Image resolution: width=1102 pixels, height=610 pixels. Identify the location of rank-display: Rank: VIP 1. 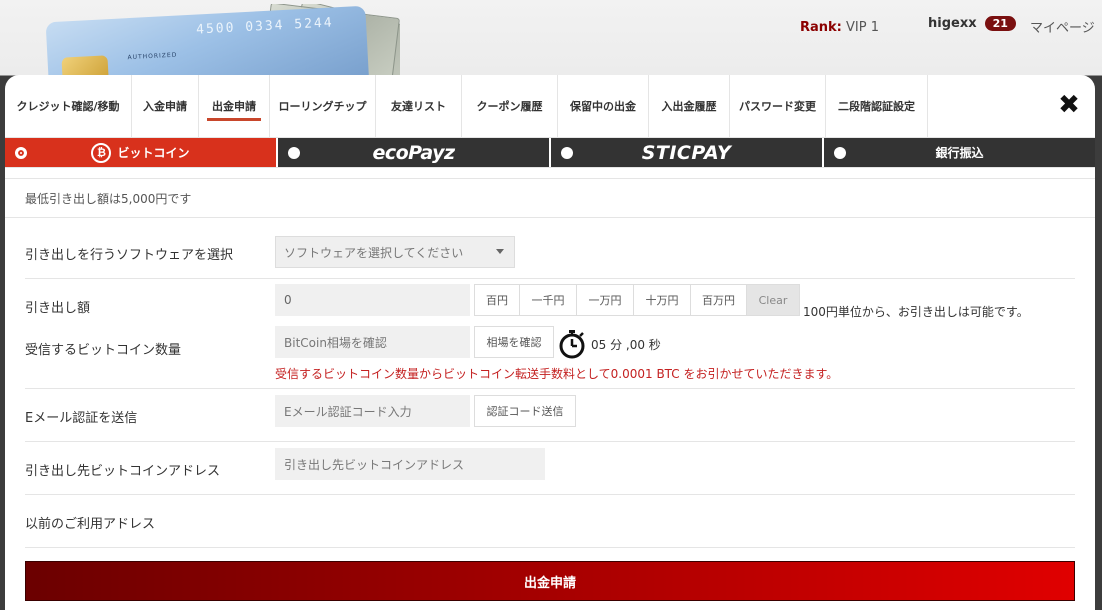
(839, 27).